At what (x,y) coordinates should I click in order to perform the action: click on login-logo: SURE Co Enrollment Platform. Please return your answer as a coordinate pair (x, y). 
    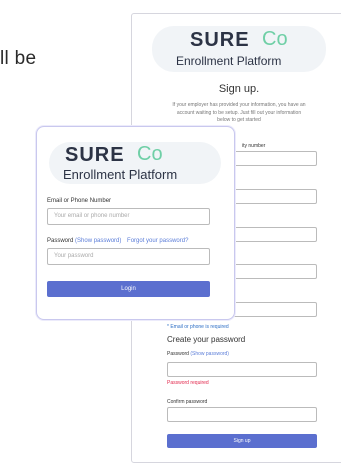
    Looking at the image, I should click on (135, 163).